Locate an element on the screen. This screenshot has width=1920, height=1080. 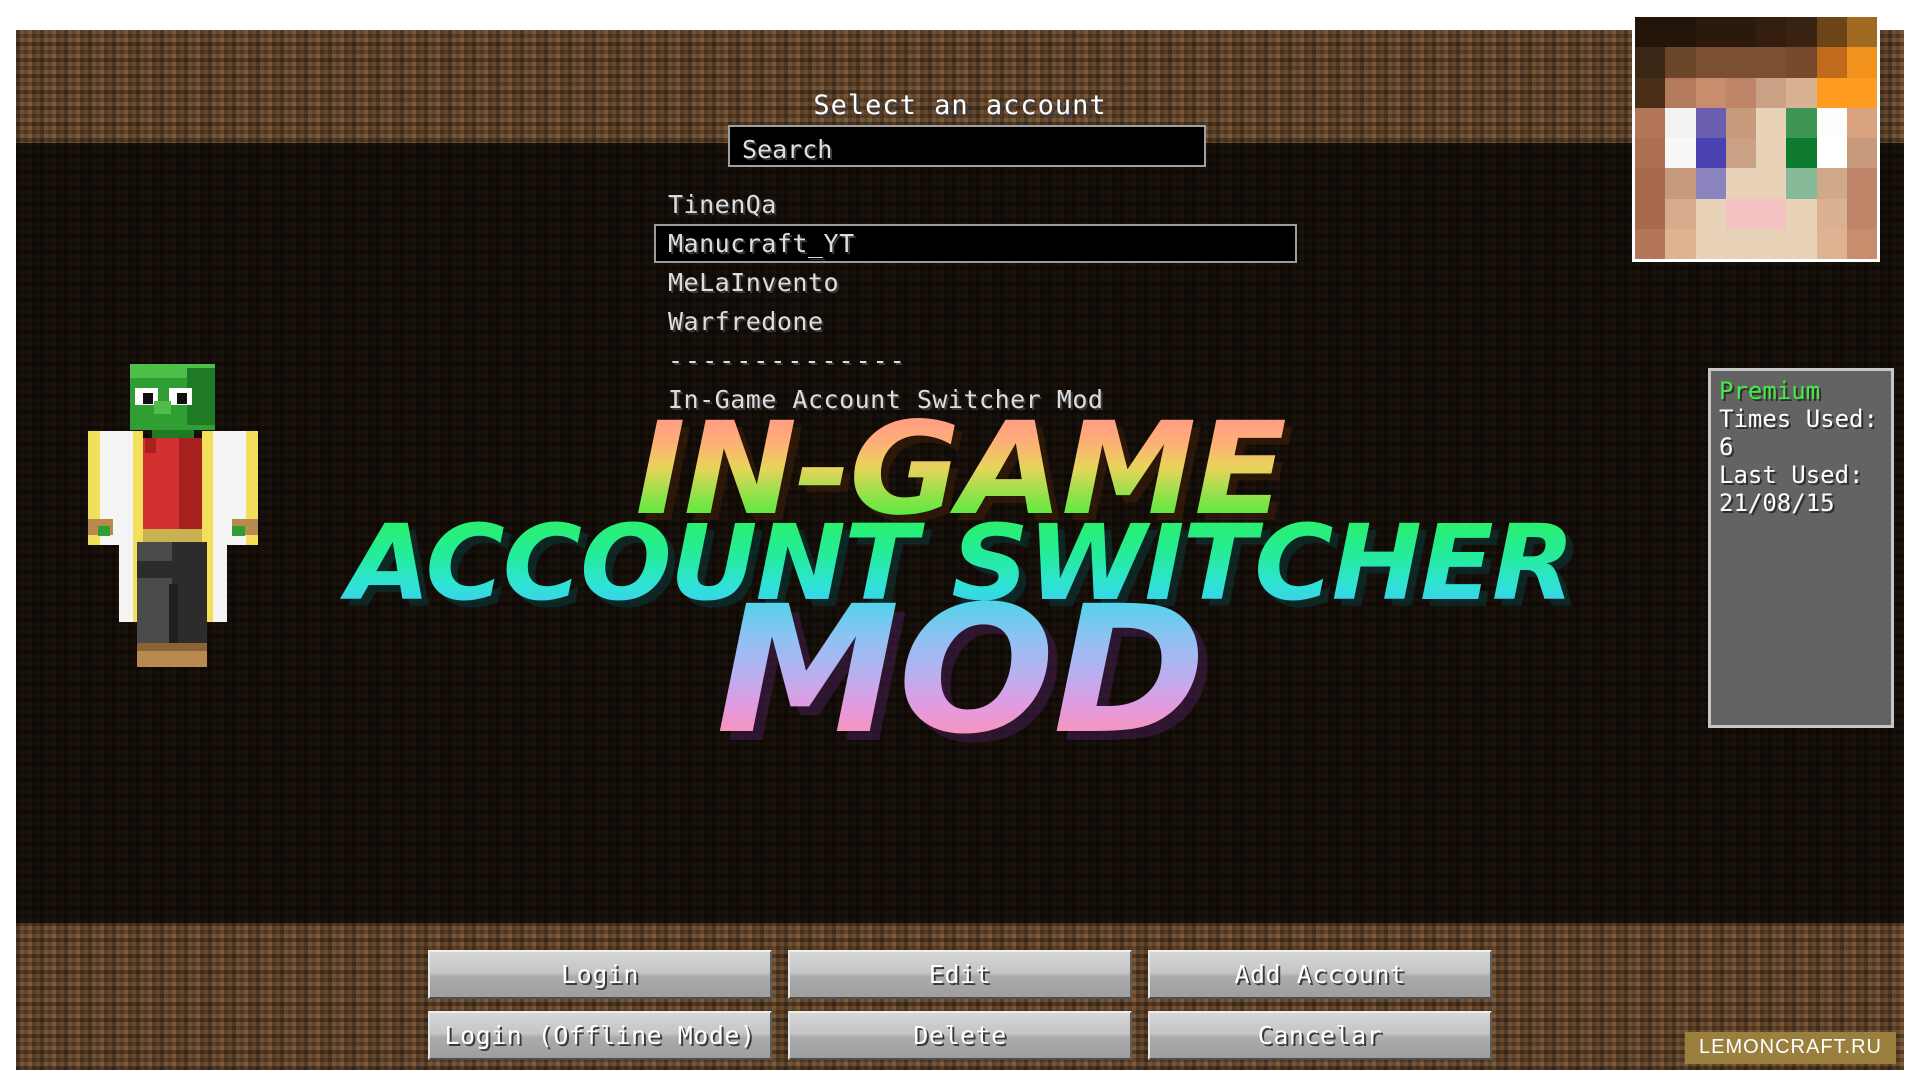
account-list-item: Warfredone is located at coordinates (1006, 321).